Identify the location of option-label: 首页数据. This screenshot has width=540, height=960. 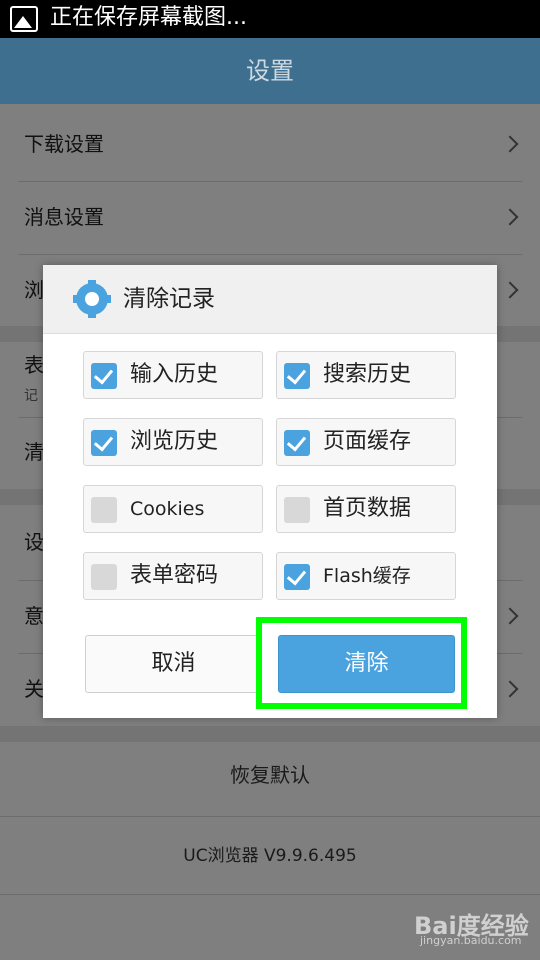
(367, 508).